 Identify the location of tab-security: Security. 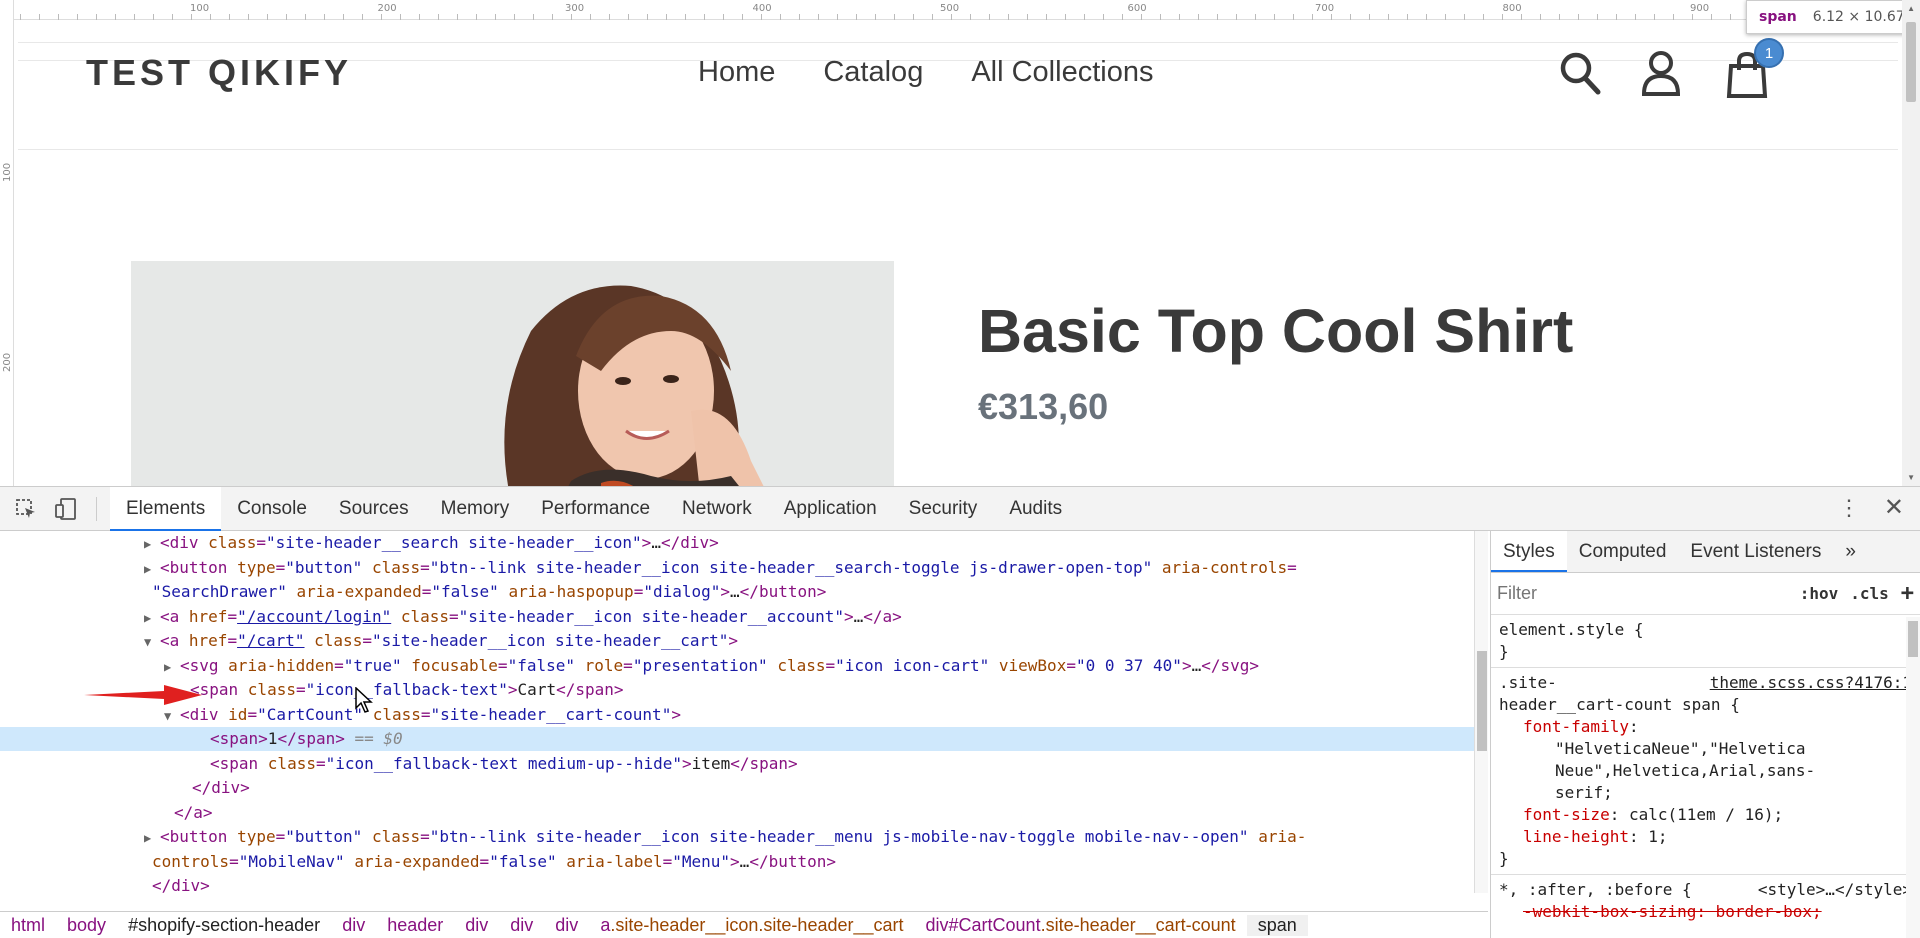
(943, 509).